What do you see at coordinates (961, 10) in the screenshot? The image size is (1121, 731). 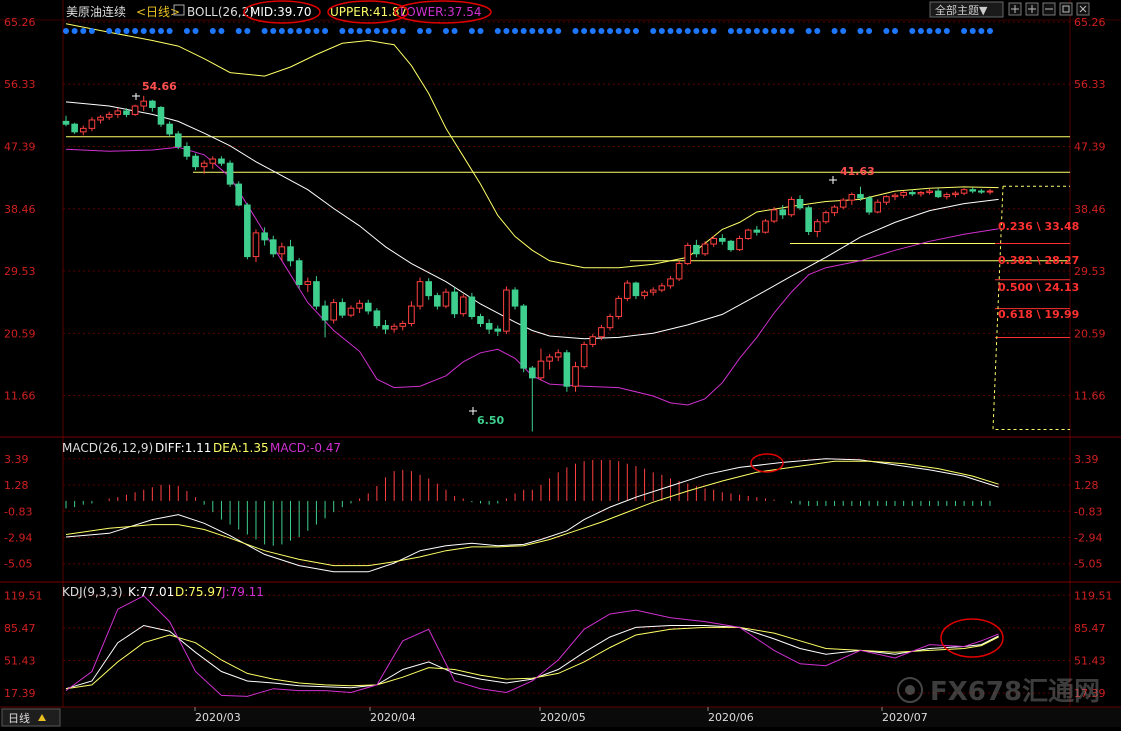 I see `theme-button-label: 全部主题▼` at bounding box center [961, 10].